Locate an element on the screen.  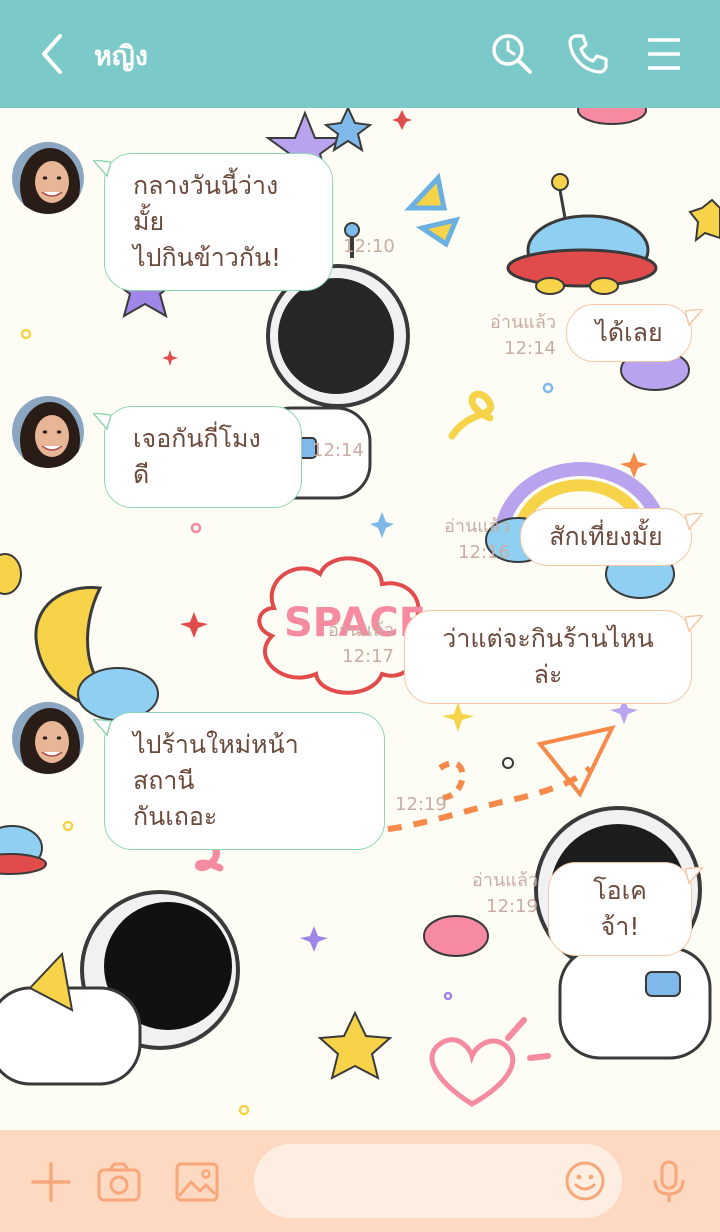
message-time: 12:17 is located at coordinates (368, 656).